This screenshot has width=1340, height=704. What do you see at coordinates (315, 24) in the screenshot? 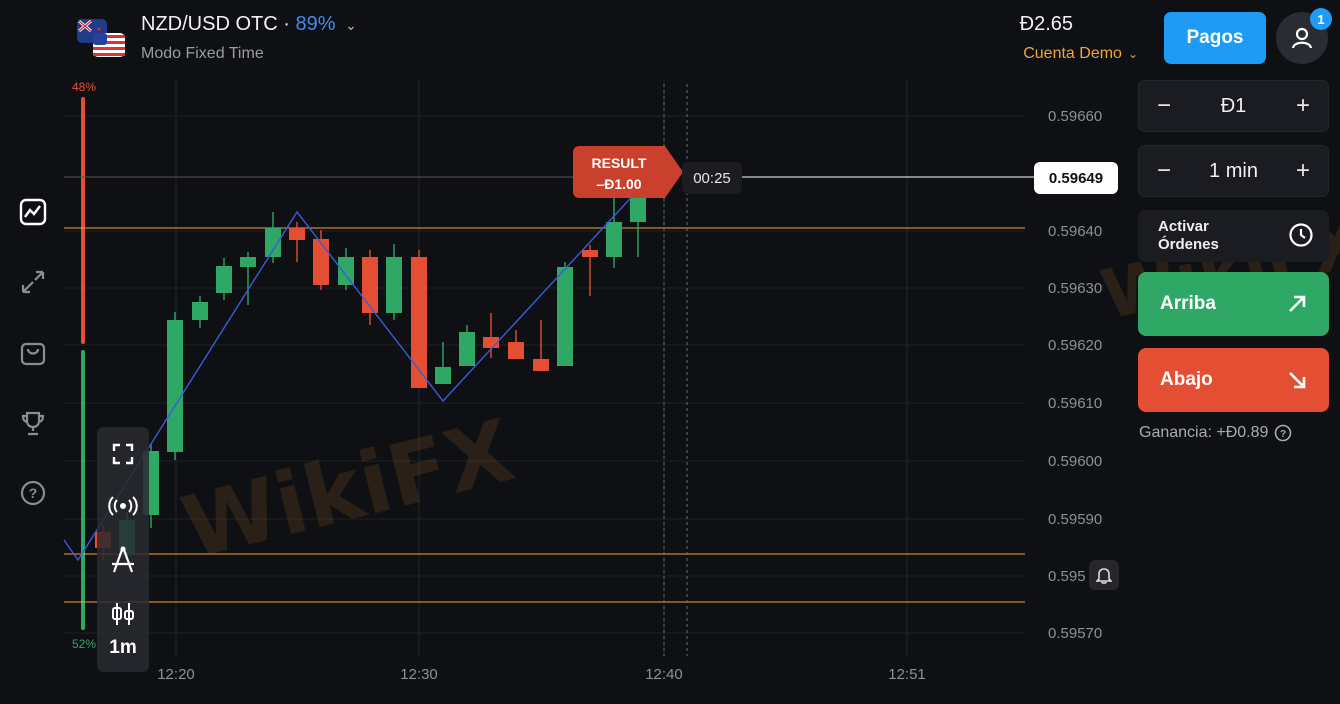
I see `payout-percent: 89%` at bounding box center [315, 24].